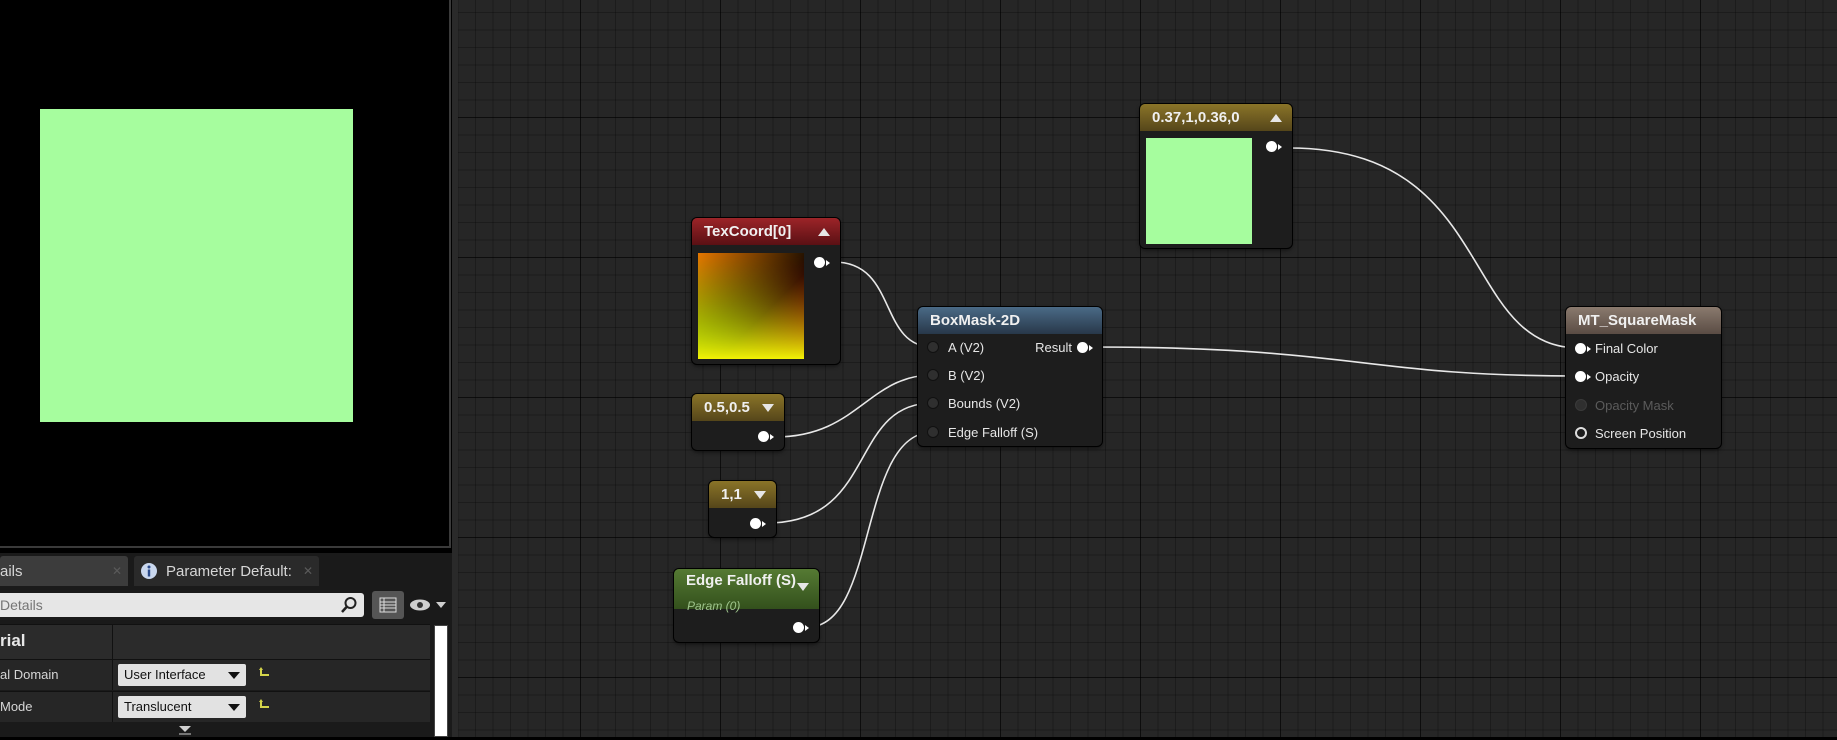  What do you see at coordinates (933, 403) in the screenshot?
I see `input-pin-bounds` at bounding box center [933, 403].